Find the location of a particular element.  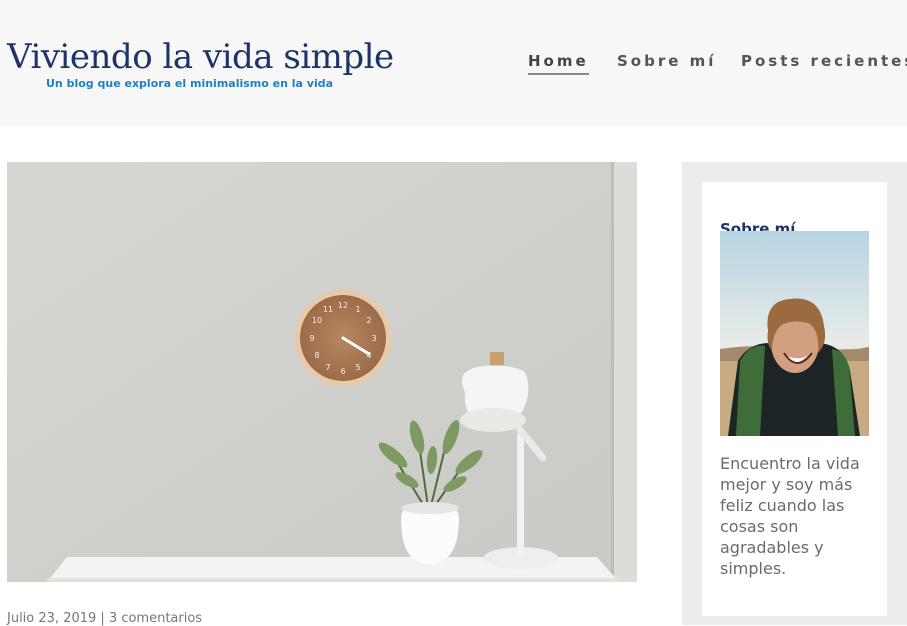

svg-text: 5 is located at coordinates (357, 367).